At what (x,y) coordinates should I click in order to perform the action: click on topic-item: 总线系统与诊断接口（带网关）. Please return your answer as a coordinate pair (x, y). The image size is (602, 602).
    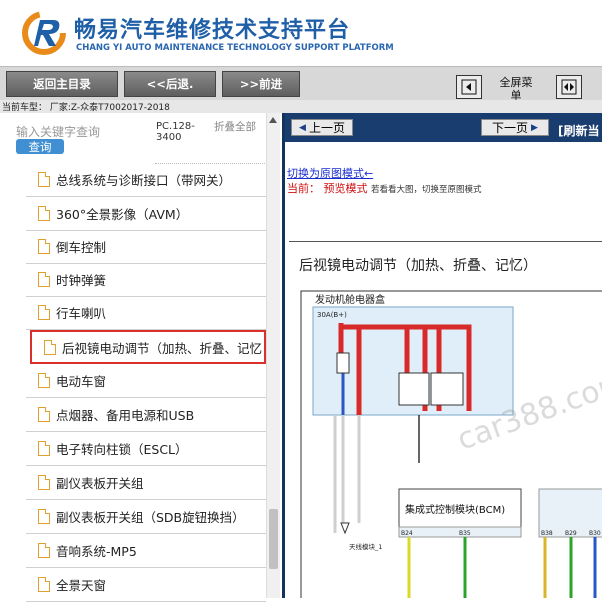
    Looking at the image, I should click on (146, 180).